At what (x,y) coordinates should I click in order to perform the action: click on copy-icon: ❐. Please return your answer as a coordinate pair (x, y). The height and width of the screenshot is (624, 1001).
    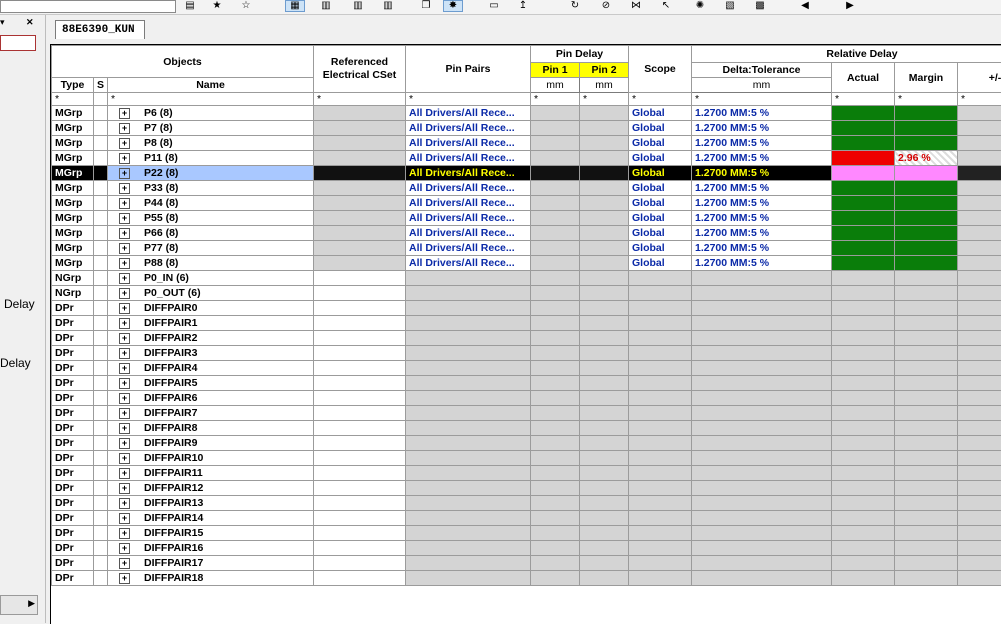
    Looking at the image, I should click on (426, 6).